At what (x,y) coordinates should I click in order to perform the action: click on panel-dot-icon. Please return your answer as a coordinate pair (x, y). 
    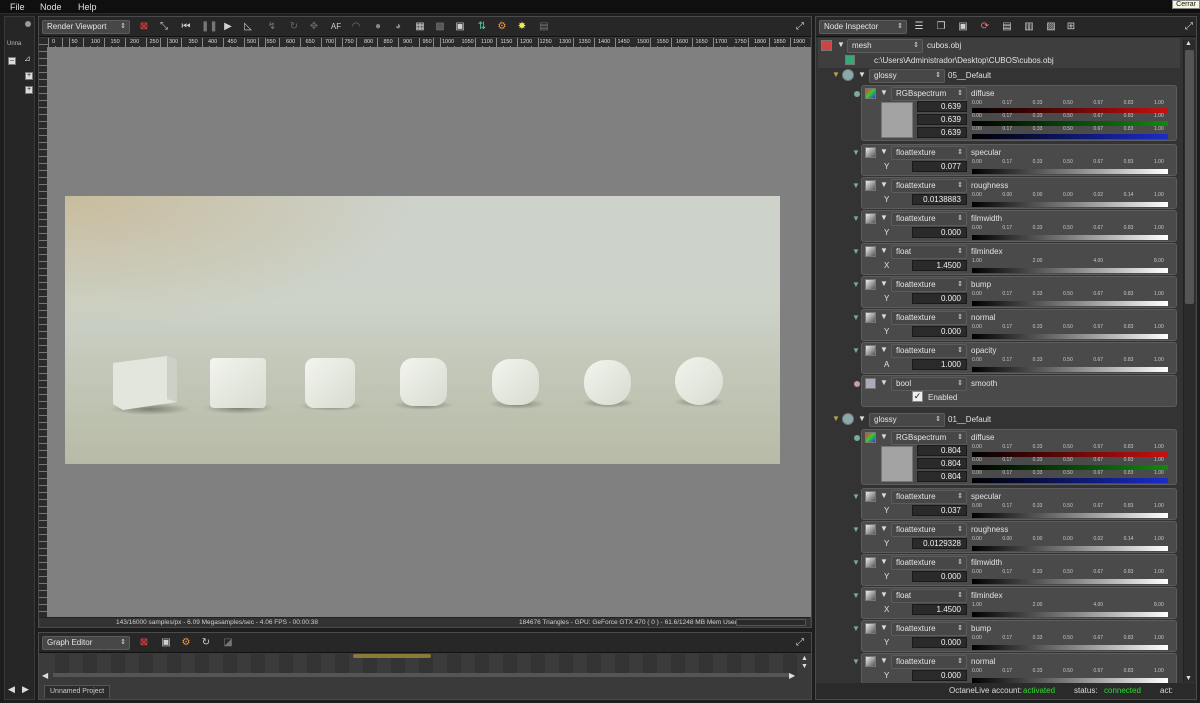
    Looking at the image, I should click on (28, 24).